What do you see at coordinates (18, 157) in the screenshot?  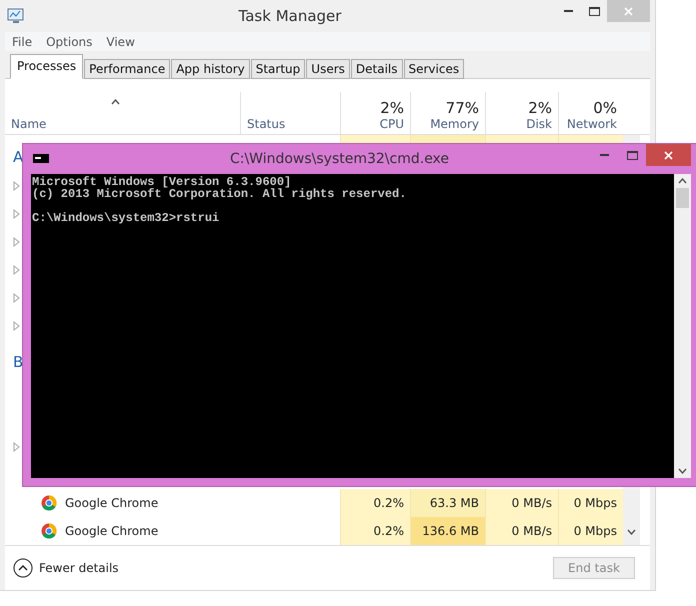 I see `group-heading: A` at bounding box center [18, 157].